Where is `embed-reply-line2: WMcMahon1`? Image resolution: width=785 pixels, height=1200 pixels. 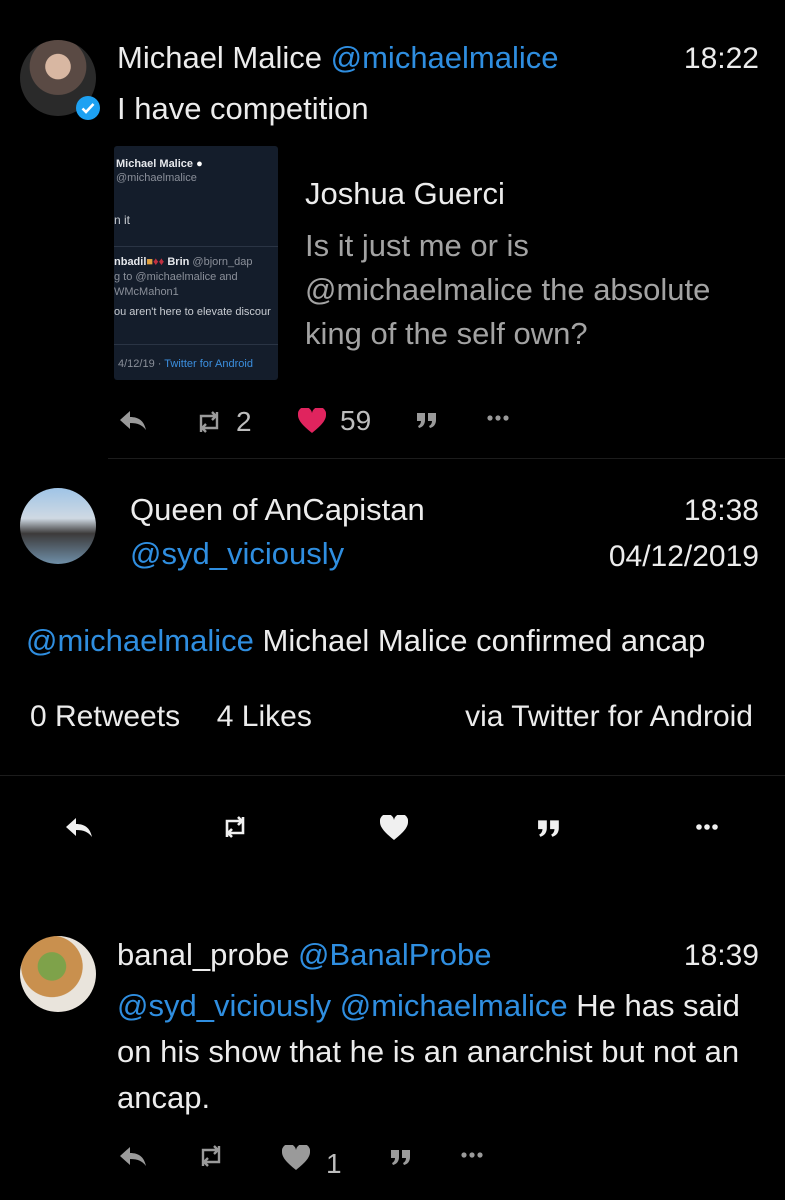
embed-reply-line2: WMcMahon1 is located at coordinates (146, 292).